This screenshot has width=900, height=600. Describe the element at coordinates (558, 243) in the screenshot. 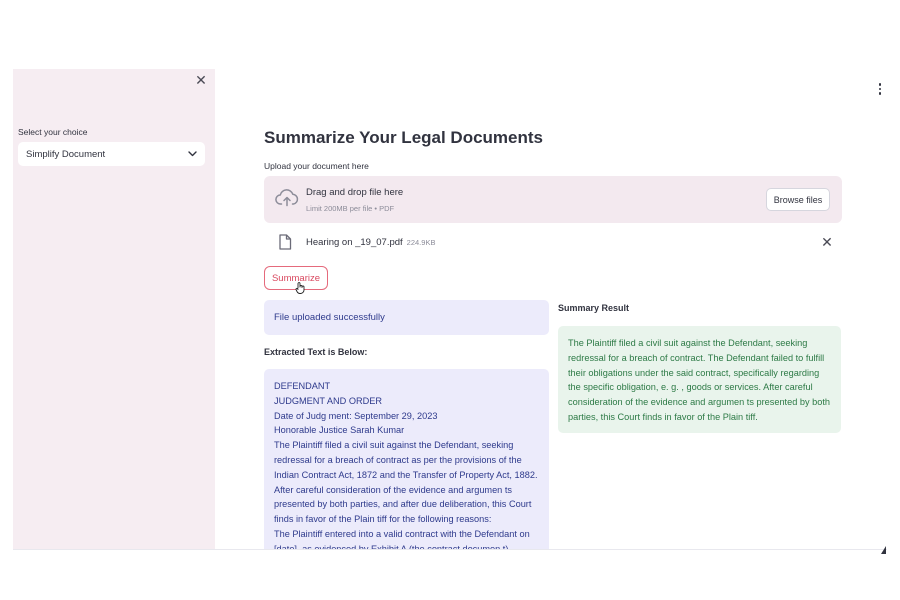

I see `uploaded-file-row: Hearing on _19_07.pdf 224.9KB ✕` at that location.